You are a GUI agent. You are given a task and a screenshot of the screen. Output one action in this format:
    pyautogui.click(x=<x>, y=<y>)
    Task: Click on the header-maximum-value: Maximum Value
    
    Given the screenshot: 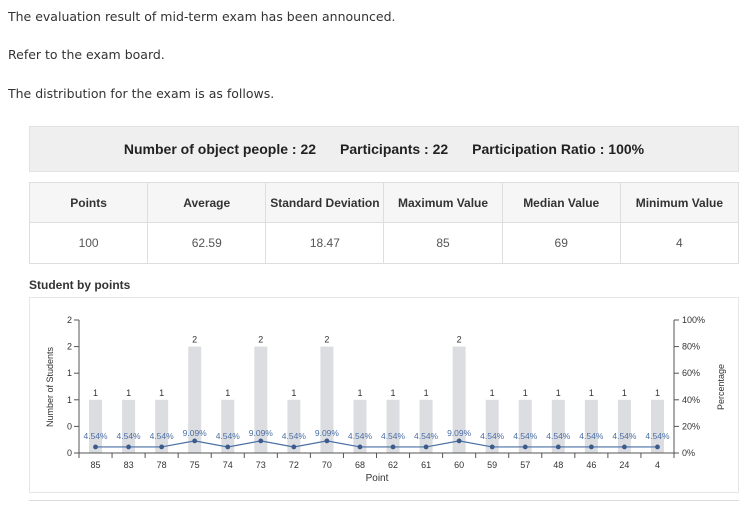 What is the action you would take?
    pyautogui.click(x=443, y=202)
    